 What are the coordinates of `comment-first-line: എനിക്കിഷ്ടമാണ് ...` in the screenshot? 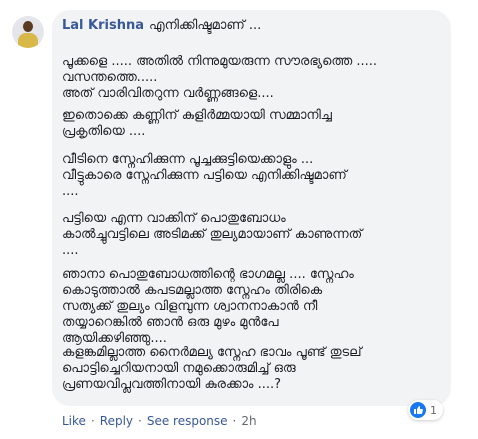 It's located at (205, 25).